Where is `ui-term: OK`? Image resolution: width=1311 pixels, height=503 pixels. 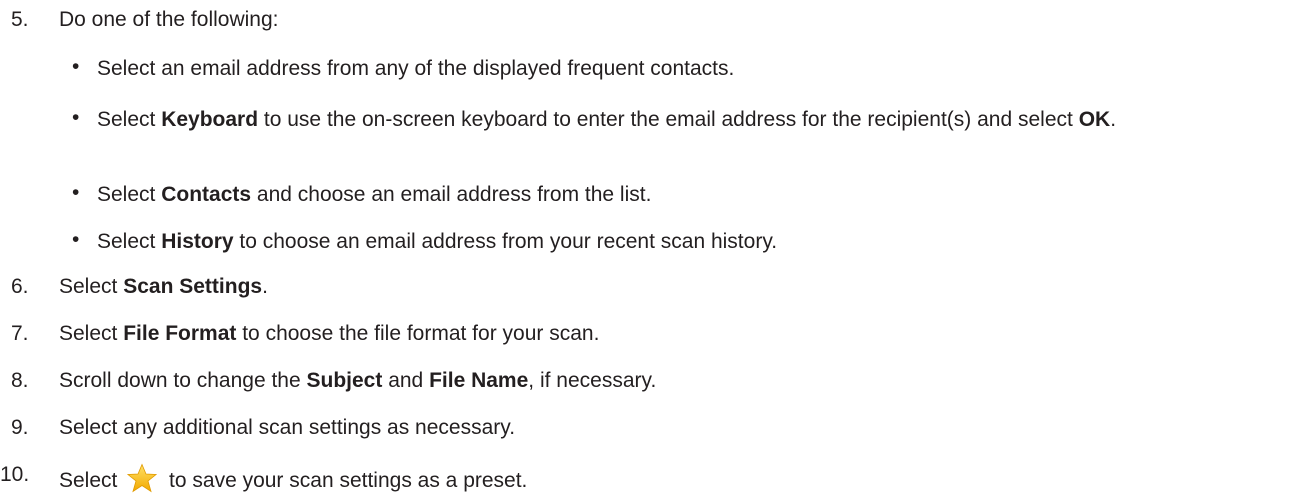
ui-term: OK is located at coordinates (1094, 119).